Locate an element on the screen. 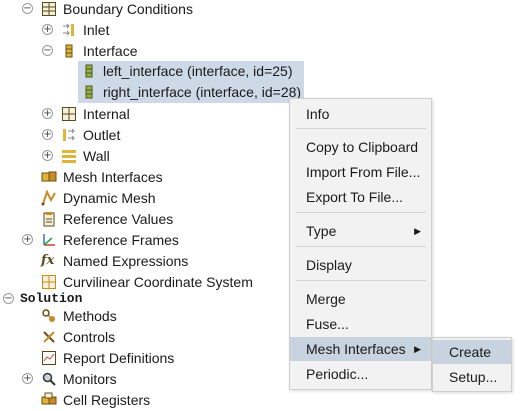 This screenshot has width=527, height=411. tree-item-named-expressions: Named Expressions is located at coordinates (125, 261).